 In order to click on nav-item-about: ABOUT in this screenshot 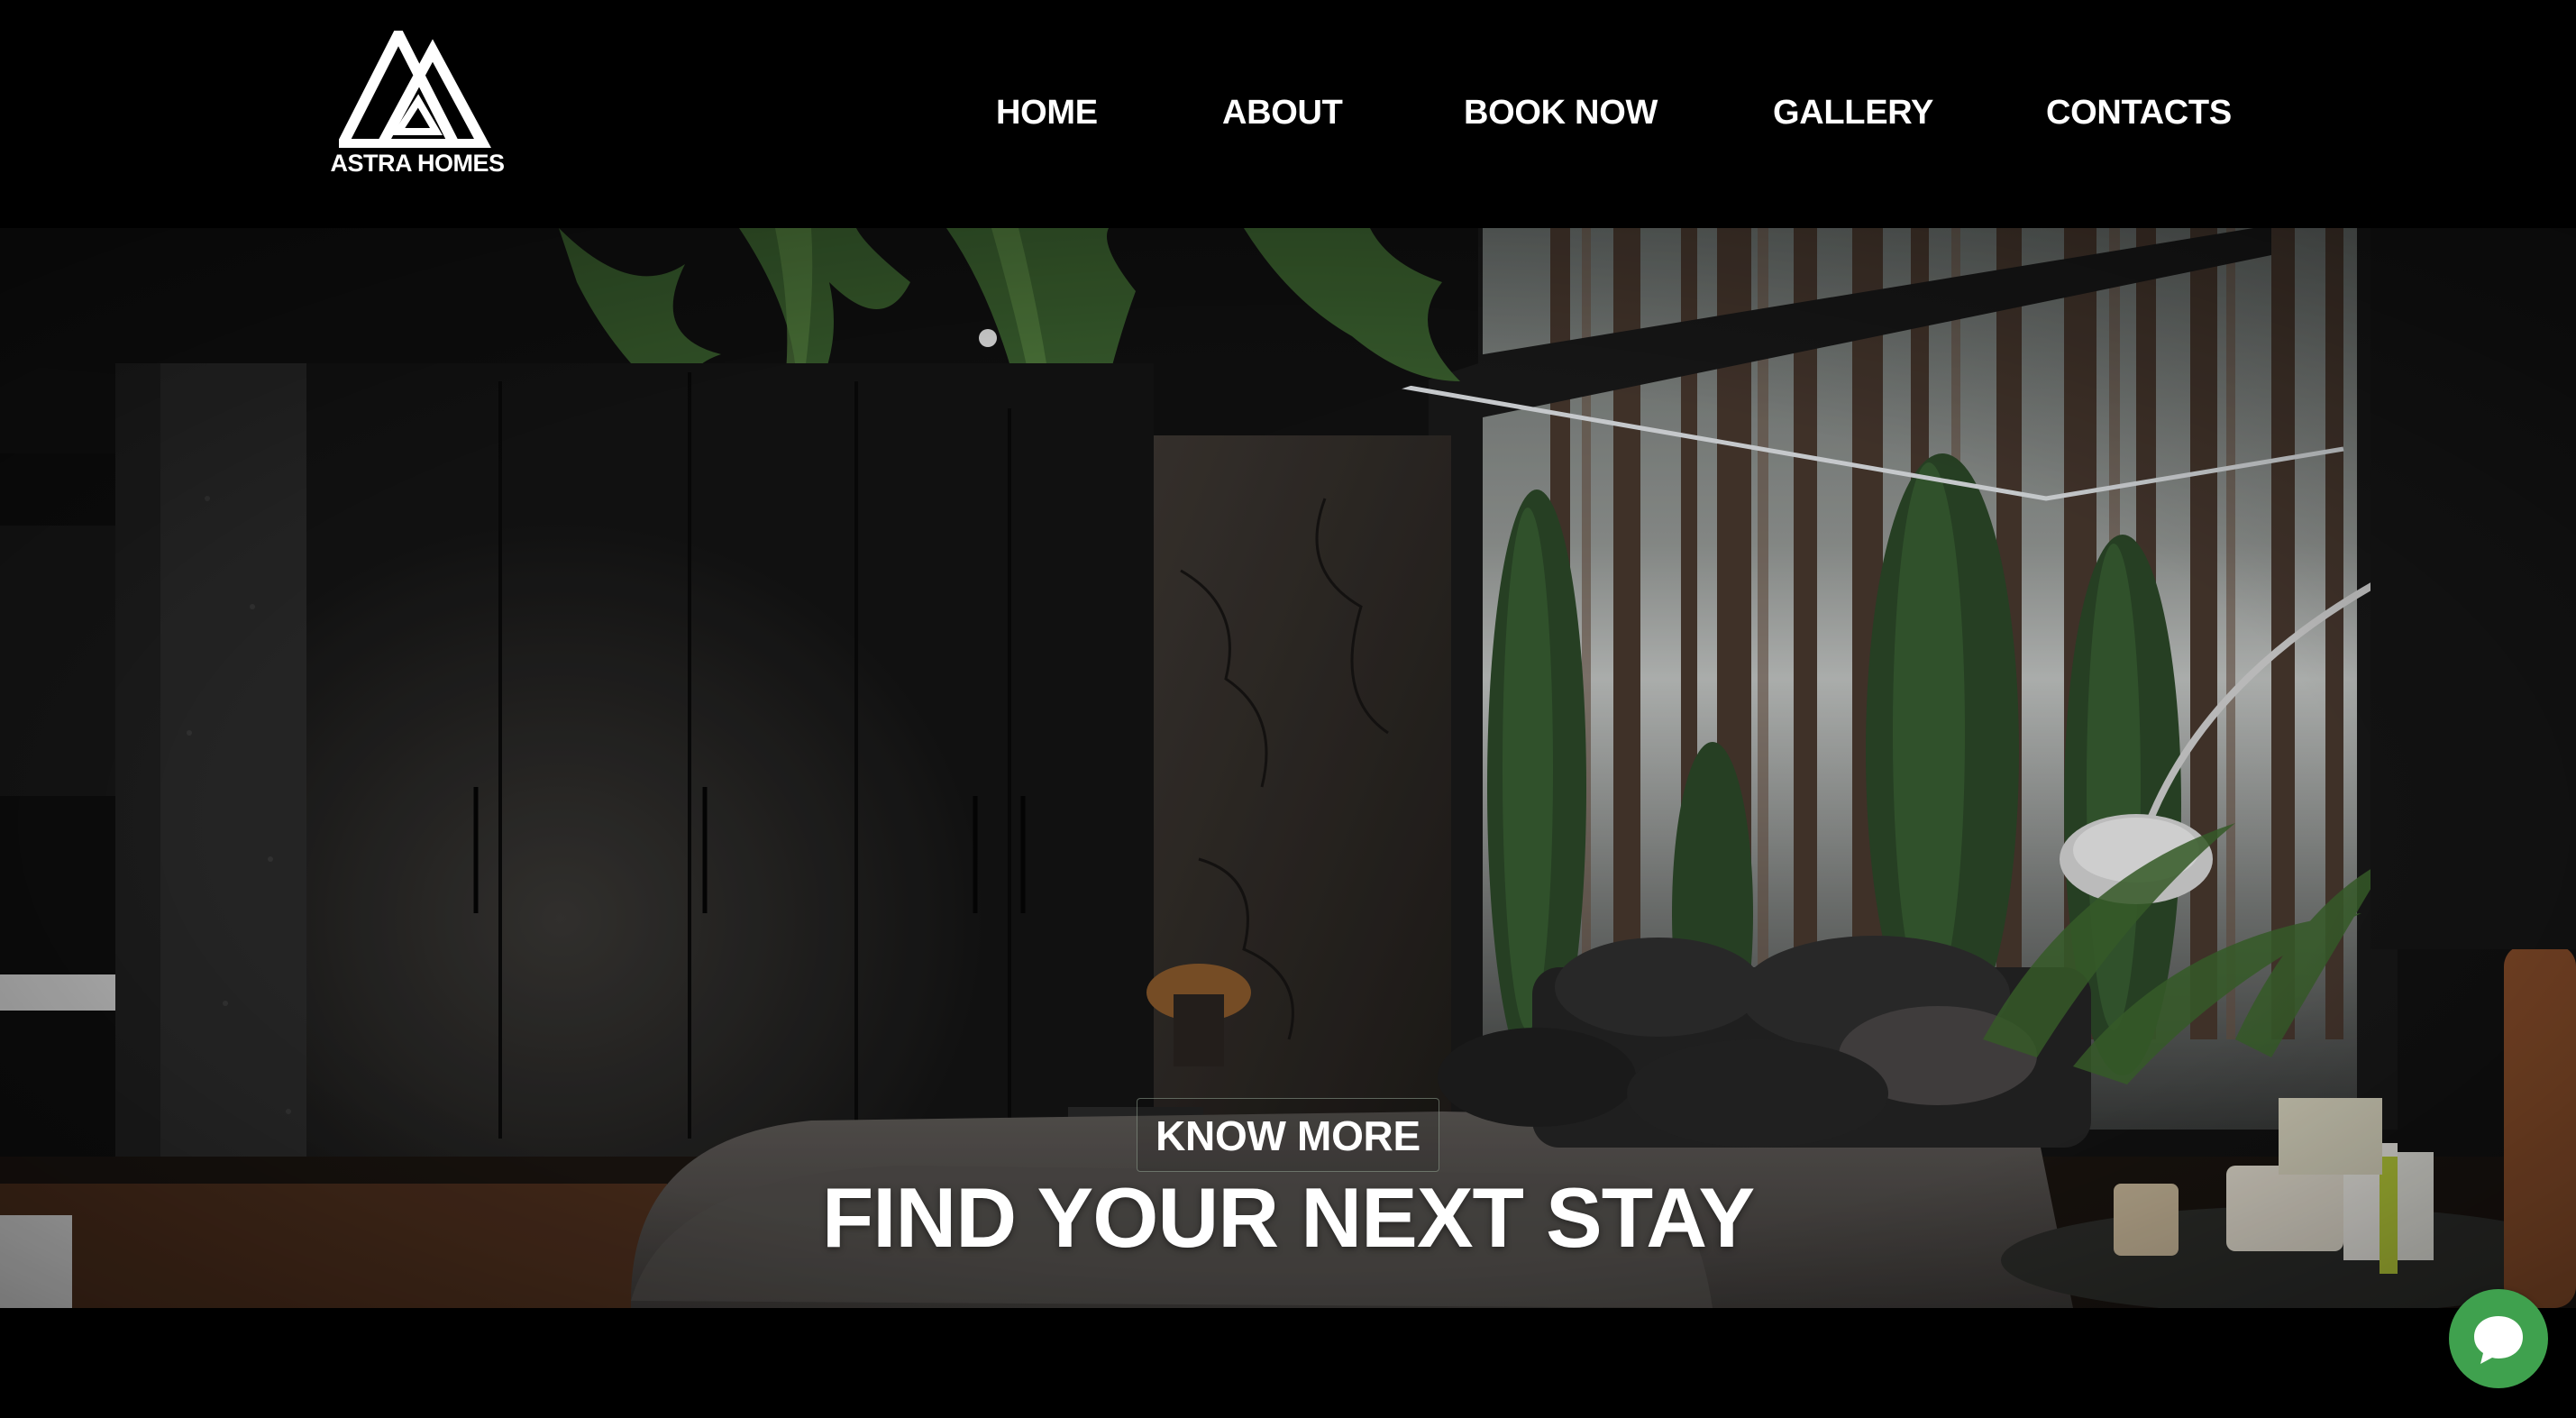, I will do `click(1282, 112)`.